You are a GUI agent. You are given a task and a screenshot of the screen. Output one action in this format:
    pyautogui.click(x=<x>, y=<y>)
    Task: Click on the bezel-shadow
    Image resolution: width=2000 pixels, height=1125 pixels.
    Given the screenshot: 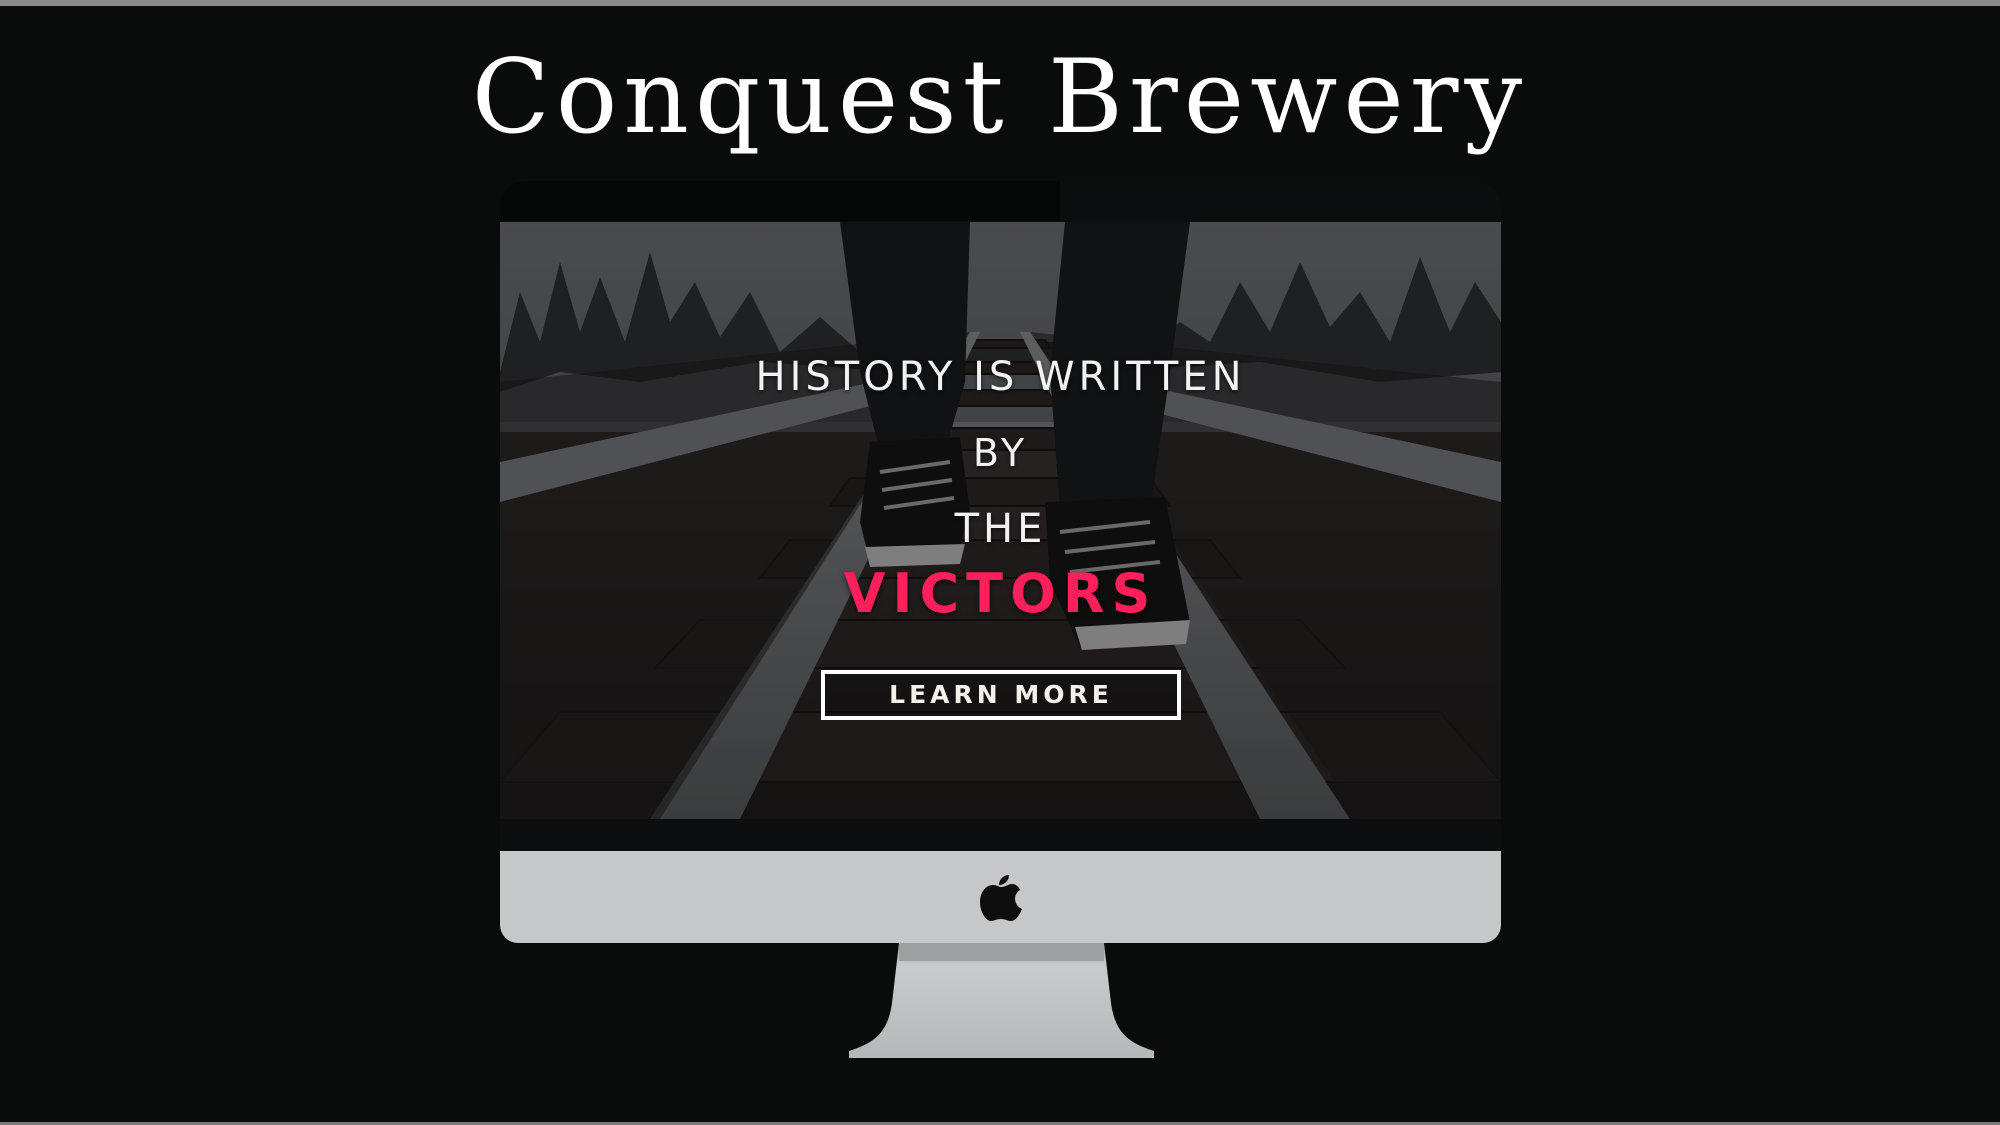 What is the action you would take?
    pyautogui.click(x=780, y=201)
    